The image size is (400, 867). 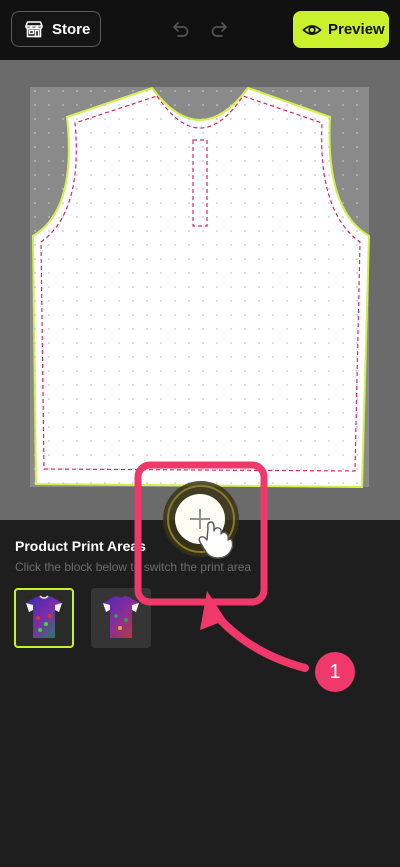 I want to click on store-button: Store, so click(x=56, y=29).